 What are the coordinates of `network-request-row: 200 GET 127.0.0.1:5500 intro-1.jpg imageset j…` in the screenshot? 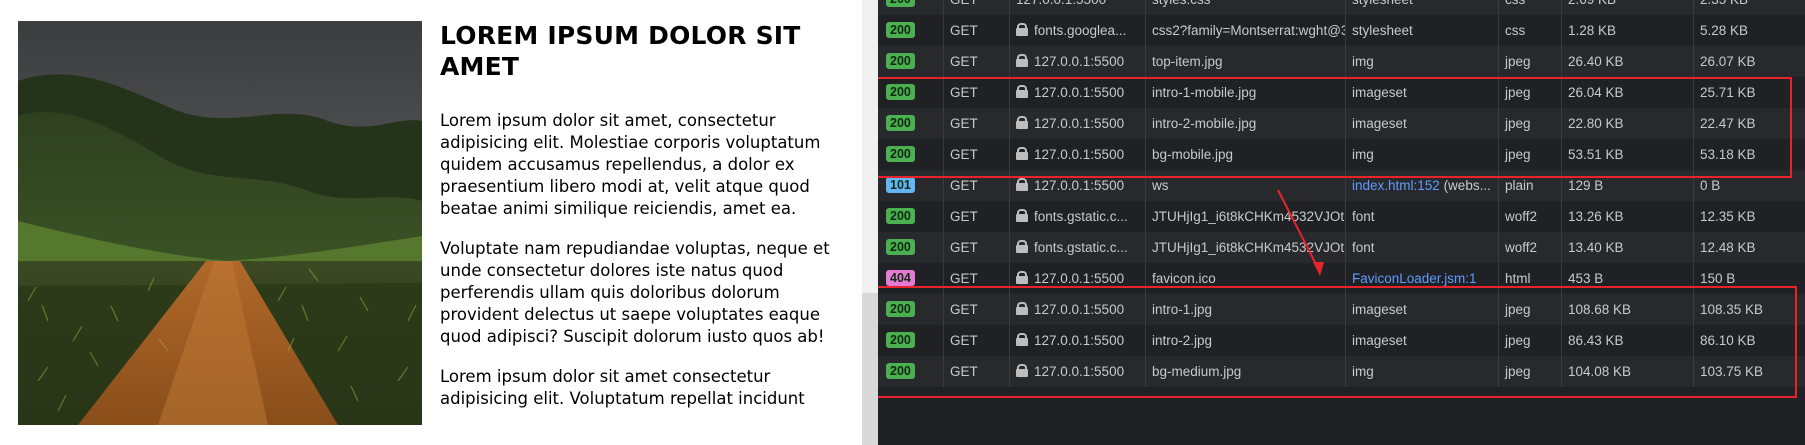 It's located at (1341, 309).